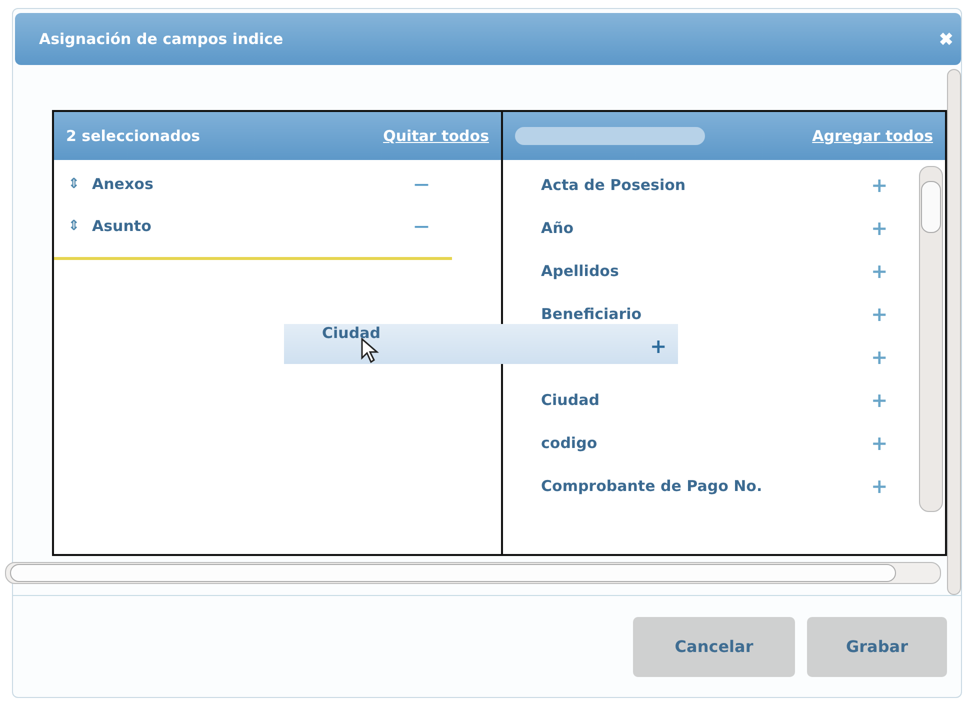 This screenshot has width=966, height=702. What do you see at coordinates (877, 646) in the screenshot?
I see `save-button: Grabar` at bounding box center [877, 646].